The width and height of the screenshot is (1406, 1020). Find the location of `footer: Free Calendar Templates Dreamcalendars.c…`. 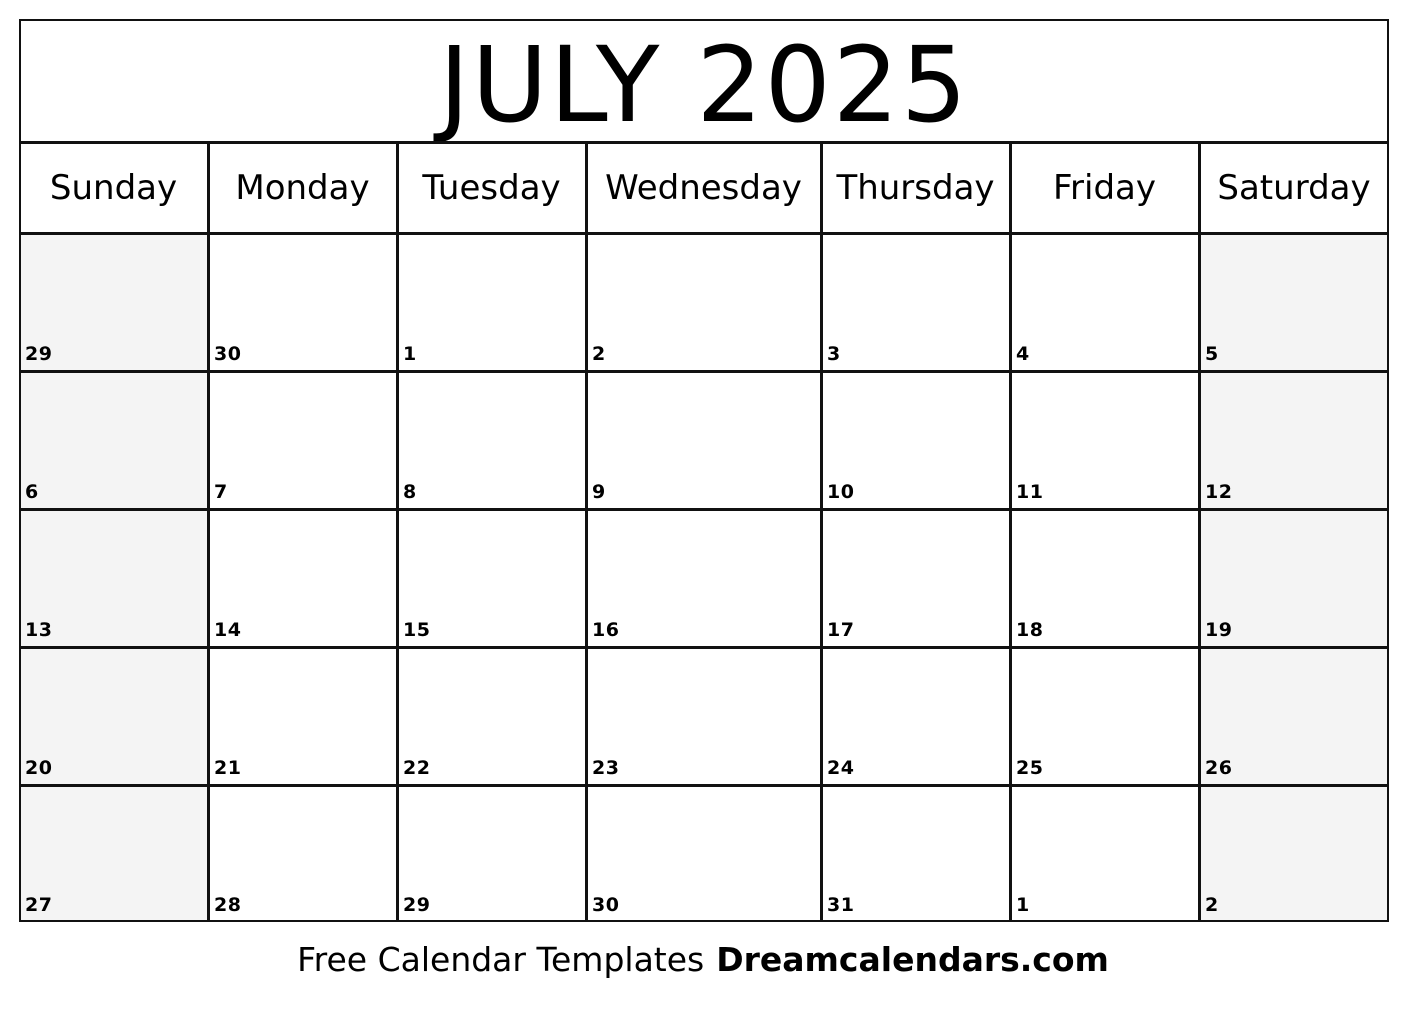

footer: Free Calendar Templates Dreamcalendars.c… is located at coordinates (703, 959).